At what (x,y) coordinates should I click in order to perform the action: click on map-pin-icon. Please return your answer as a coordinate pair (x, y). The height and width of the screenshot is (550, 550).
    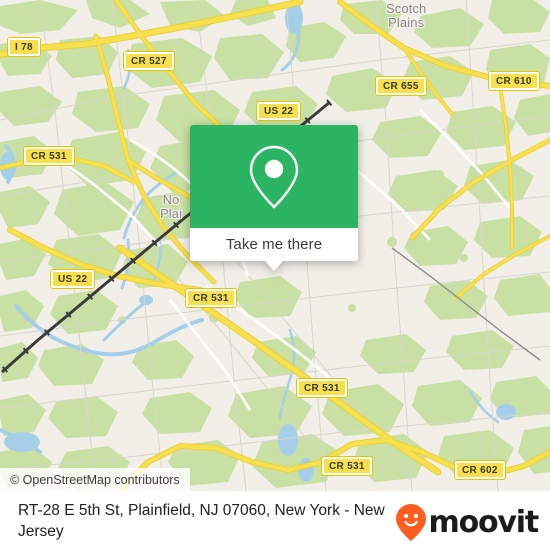
    Looking at the image, I should click on (274, 177).